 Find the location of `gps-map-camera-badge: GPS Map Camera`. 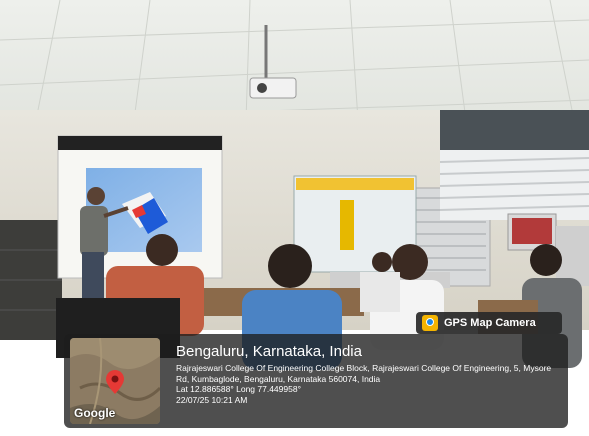

gps-map-camera-badge: GPS Map Camera is located at coordinates (489, 323).